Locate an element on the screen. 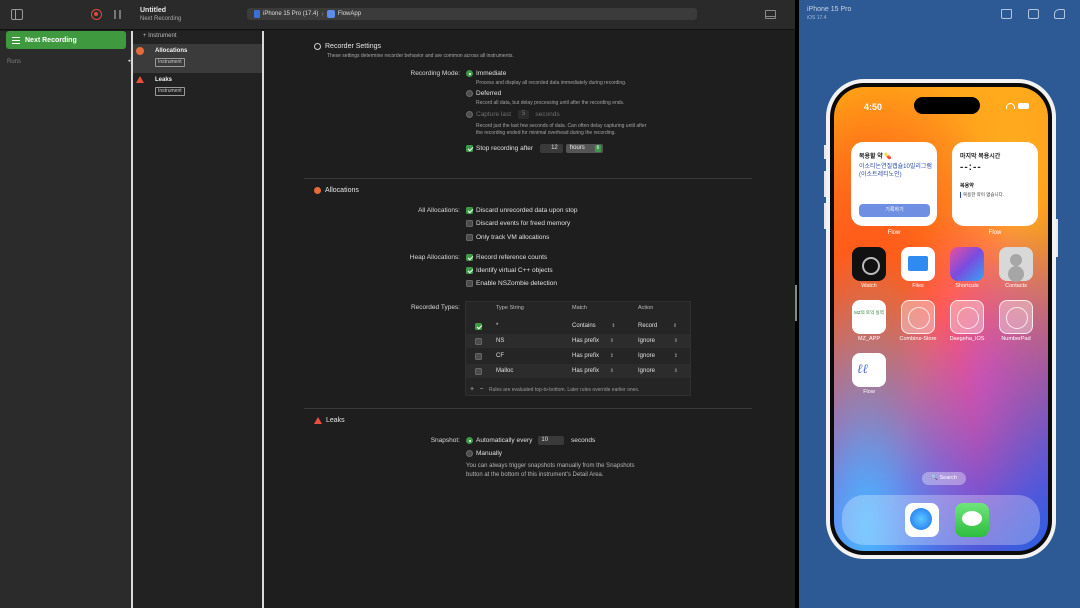 The height and width of the screenshot is (608, 1080). combine-store-app-icon is located at coordinates (918, 317).